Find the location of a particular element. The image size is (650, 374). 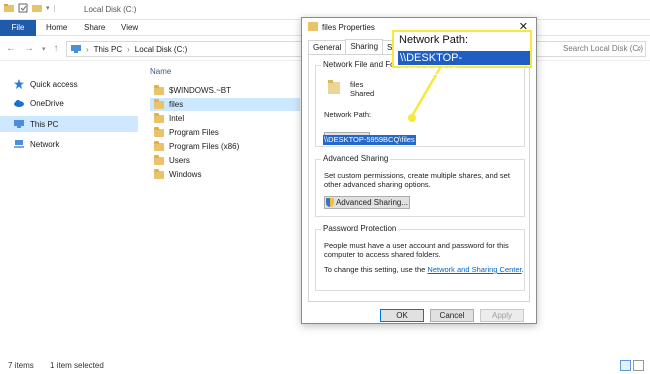

network-icon is located at coordinates (19, 144).